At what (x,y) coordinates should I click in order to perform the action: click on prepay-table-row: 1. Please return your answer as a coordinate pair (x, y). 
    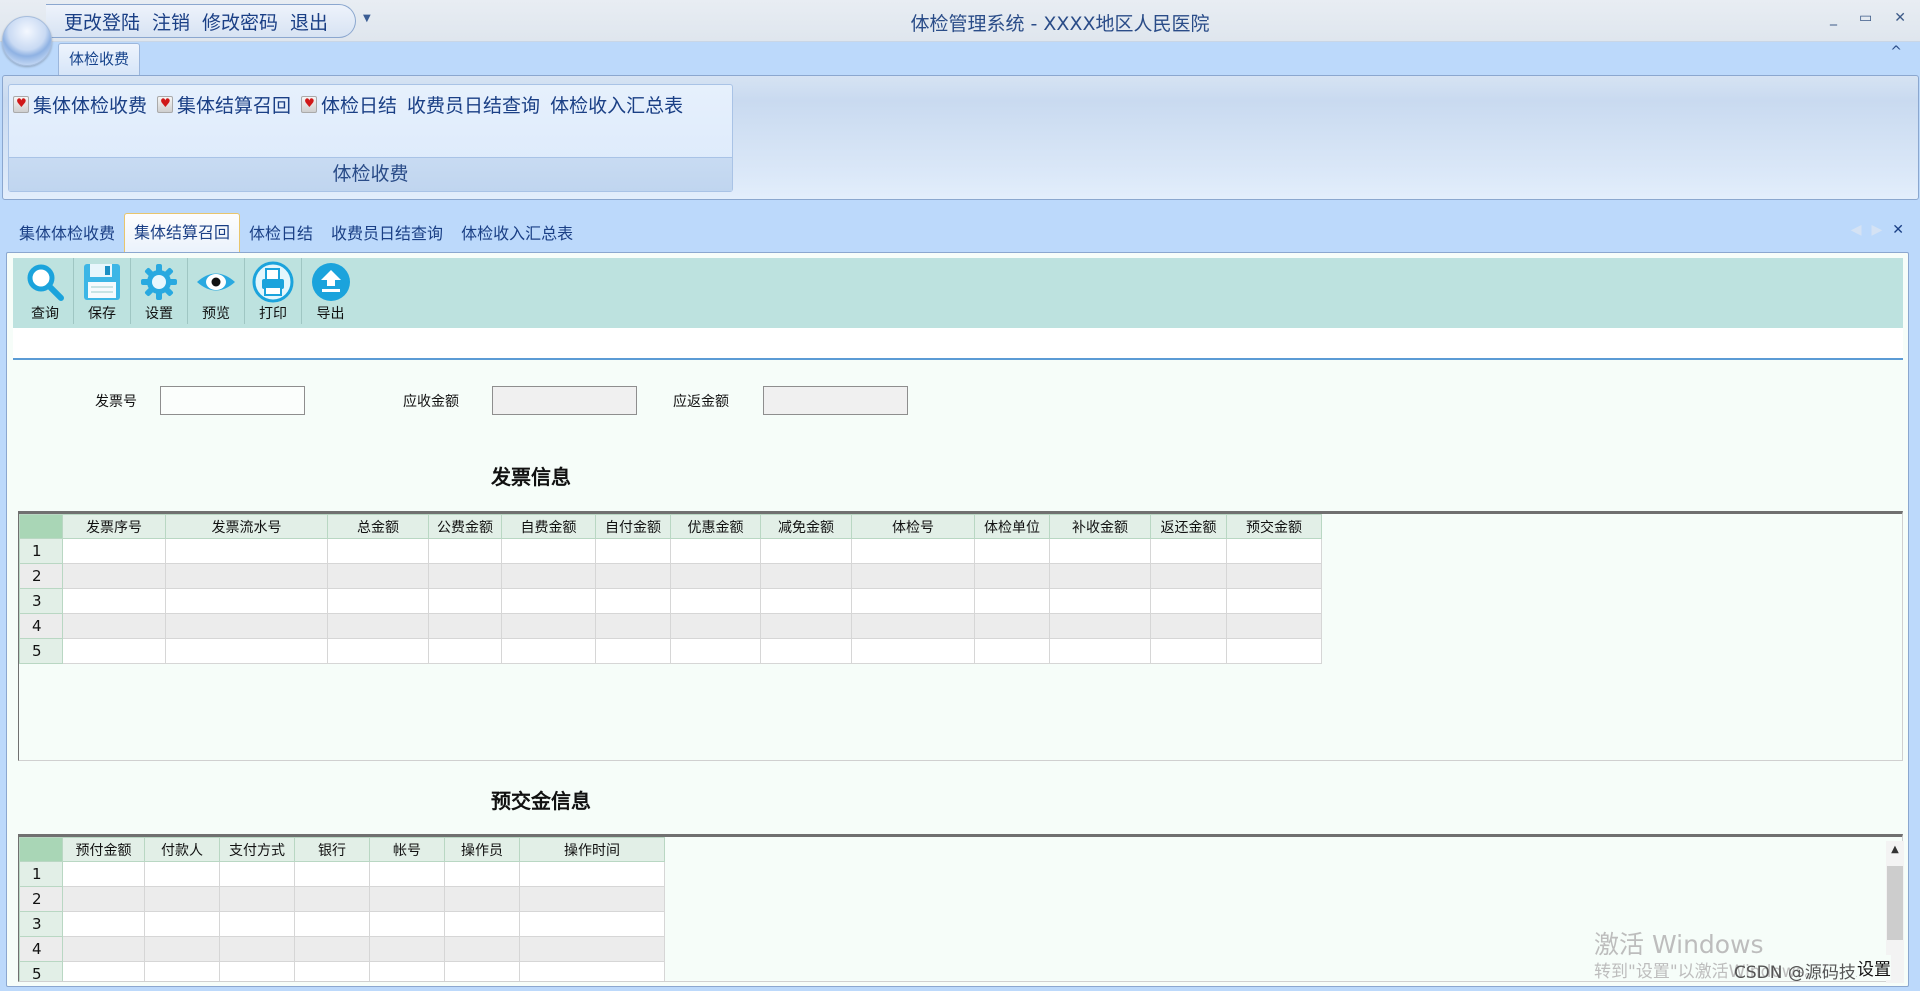
    Looking at the image, I should click on (342, 874).